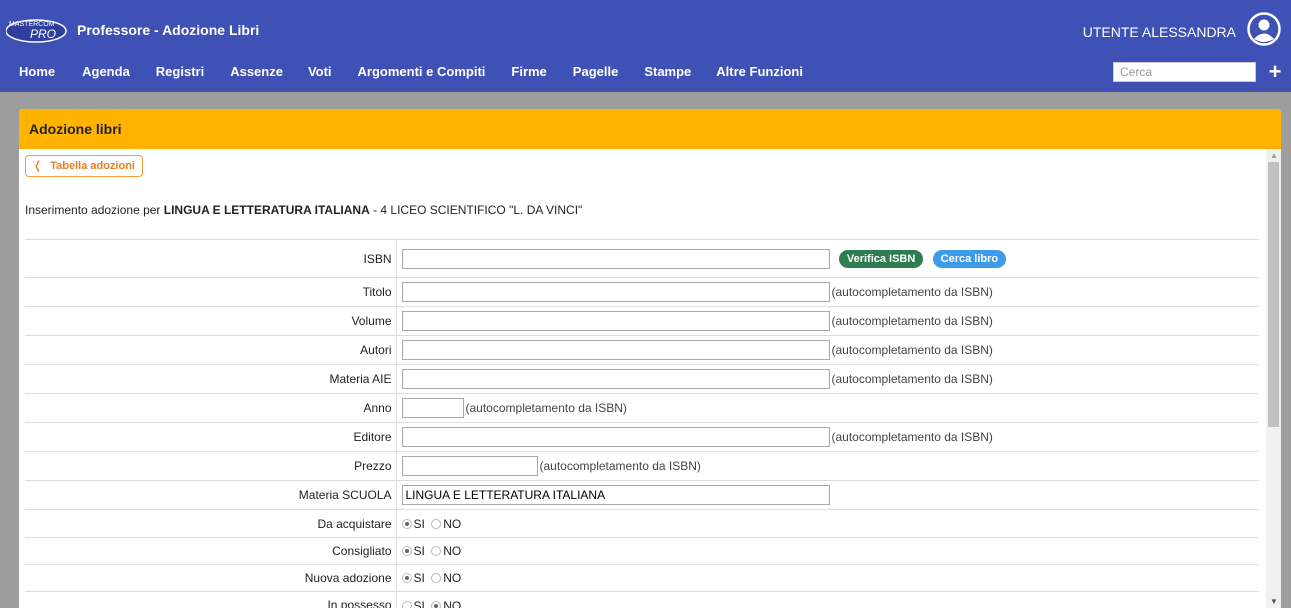 This screenshot has height=608, width=1291. I want to click on back-to-tabella-adozioni-button: ❬ Tabella adozioni, so click(84, 166).